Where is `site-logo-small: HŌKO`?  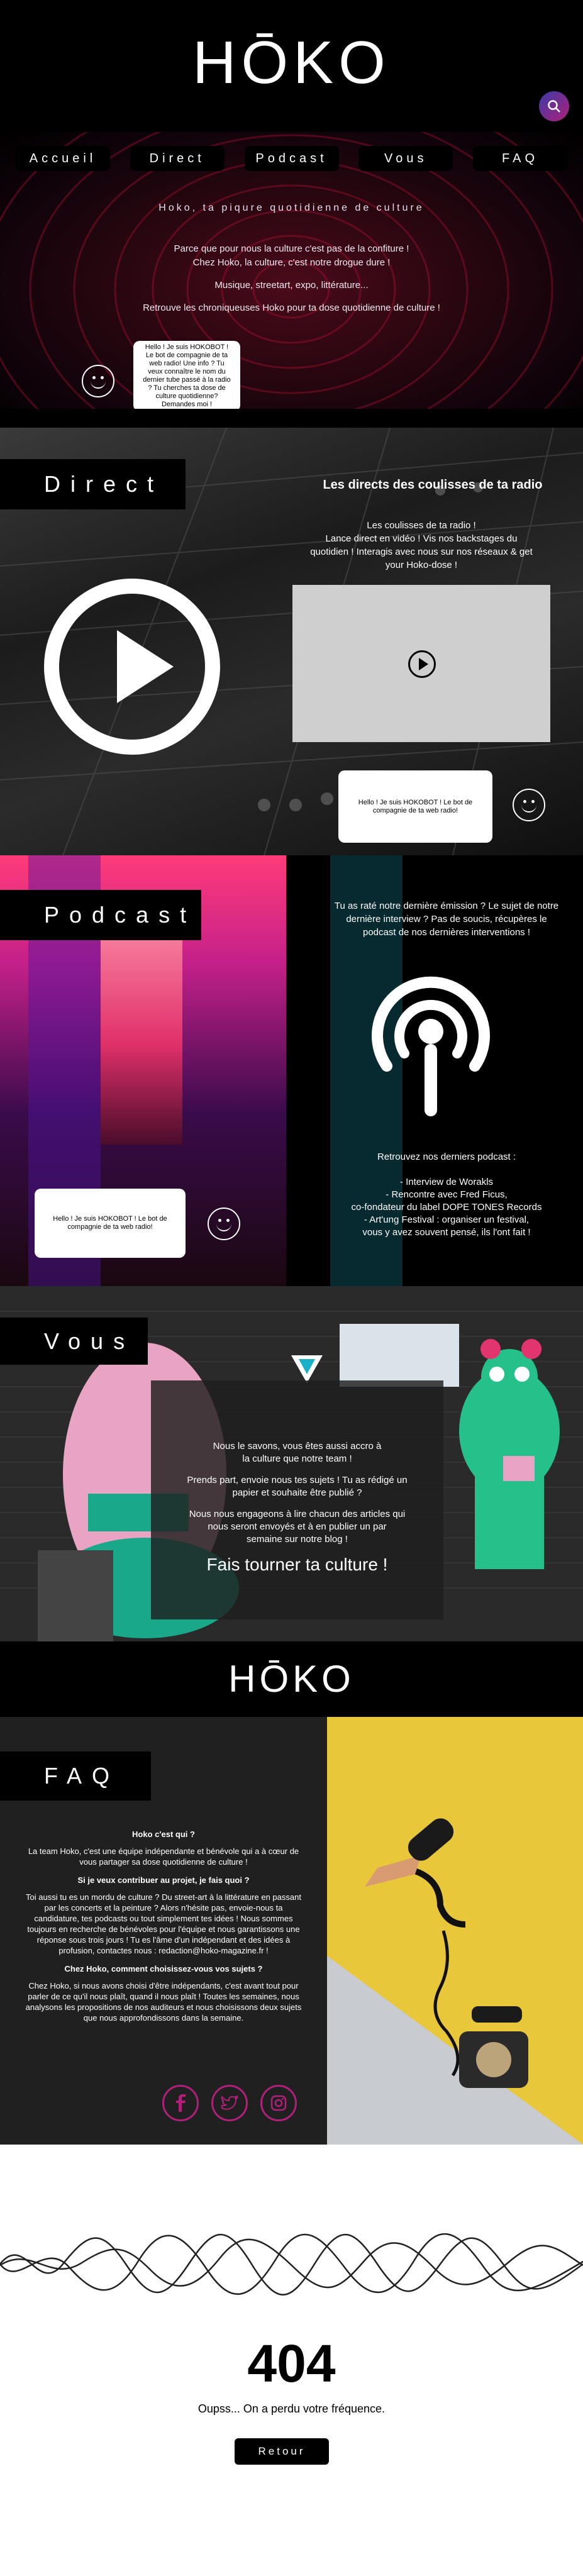 site-logo-small: HŌKO is located at coordinates (291, 1679).